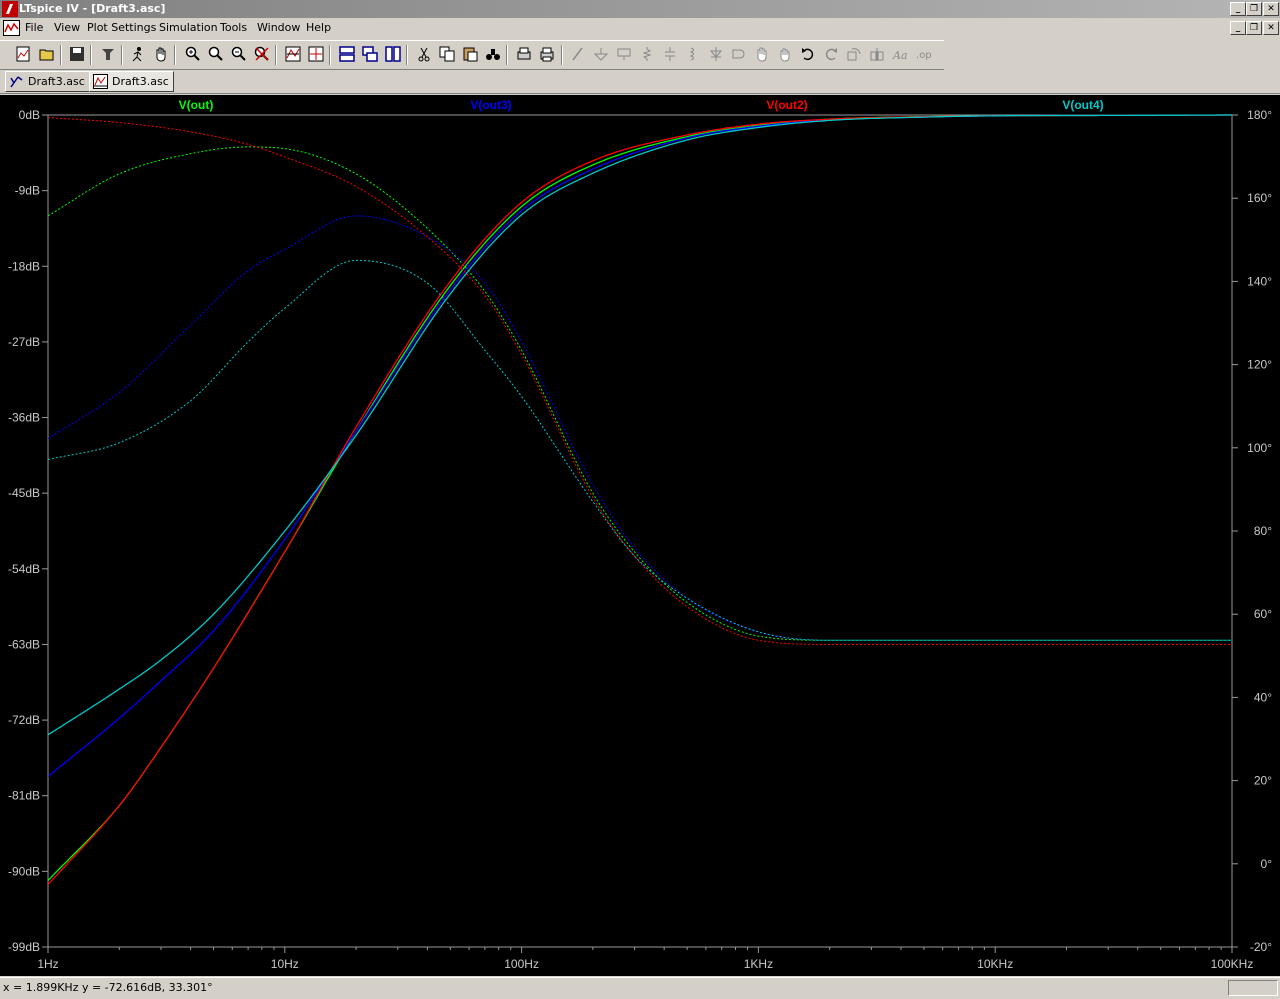 The width and height of the screenshot is (1280, 999). Describe the element at coordinates (1253, 988) in the screenshot. I see `status-panel` at that location.